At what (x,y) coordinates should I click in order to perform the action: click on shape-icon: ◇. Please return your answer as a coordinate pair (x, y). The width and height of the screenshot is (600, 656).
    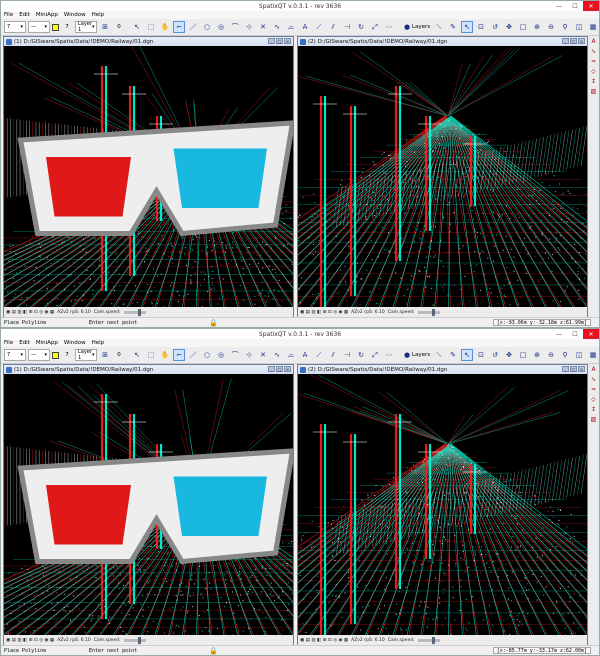
    Looking at the image, I should click on (593, 399).